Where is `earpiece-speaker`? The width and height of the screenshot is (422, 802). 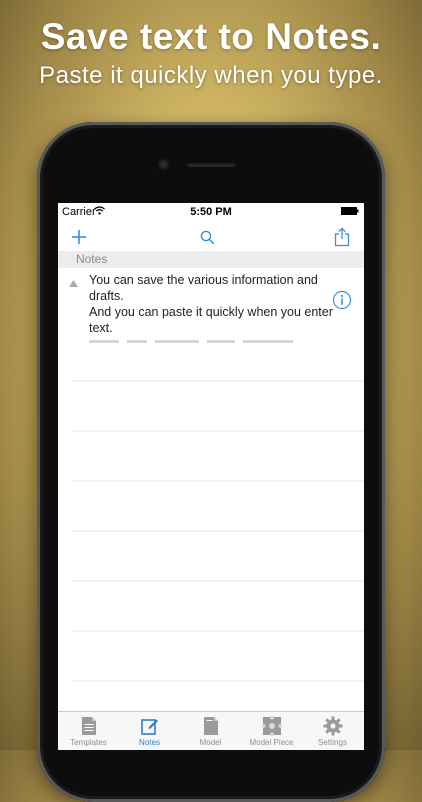 earpiece-speaker is located at coordinates (211, 164).